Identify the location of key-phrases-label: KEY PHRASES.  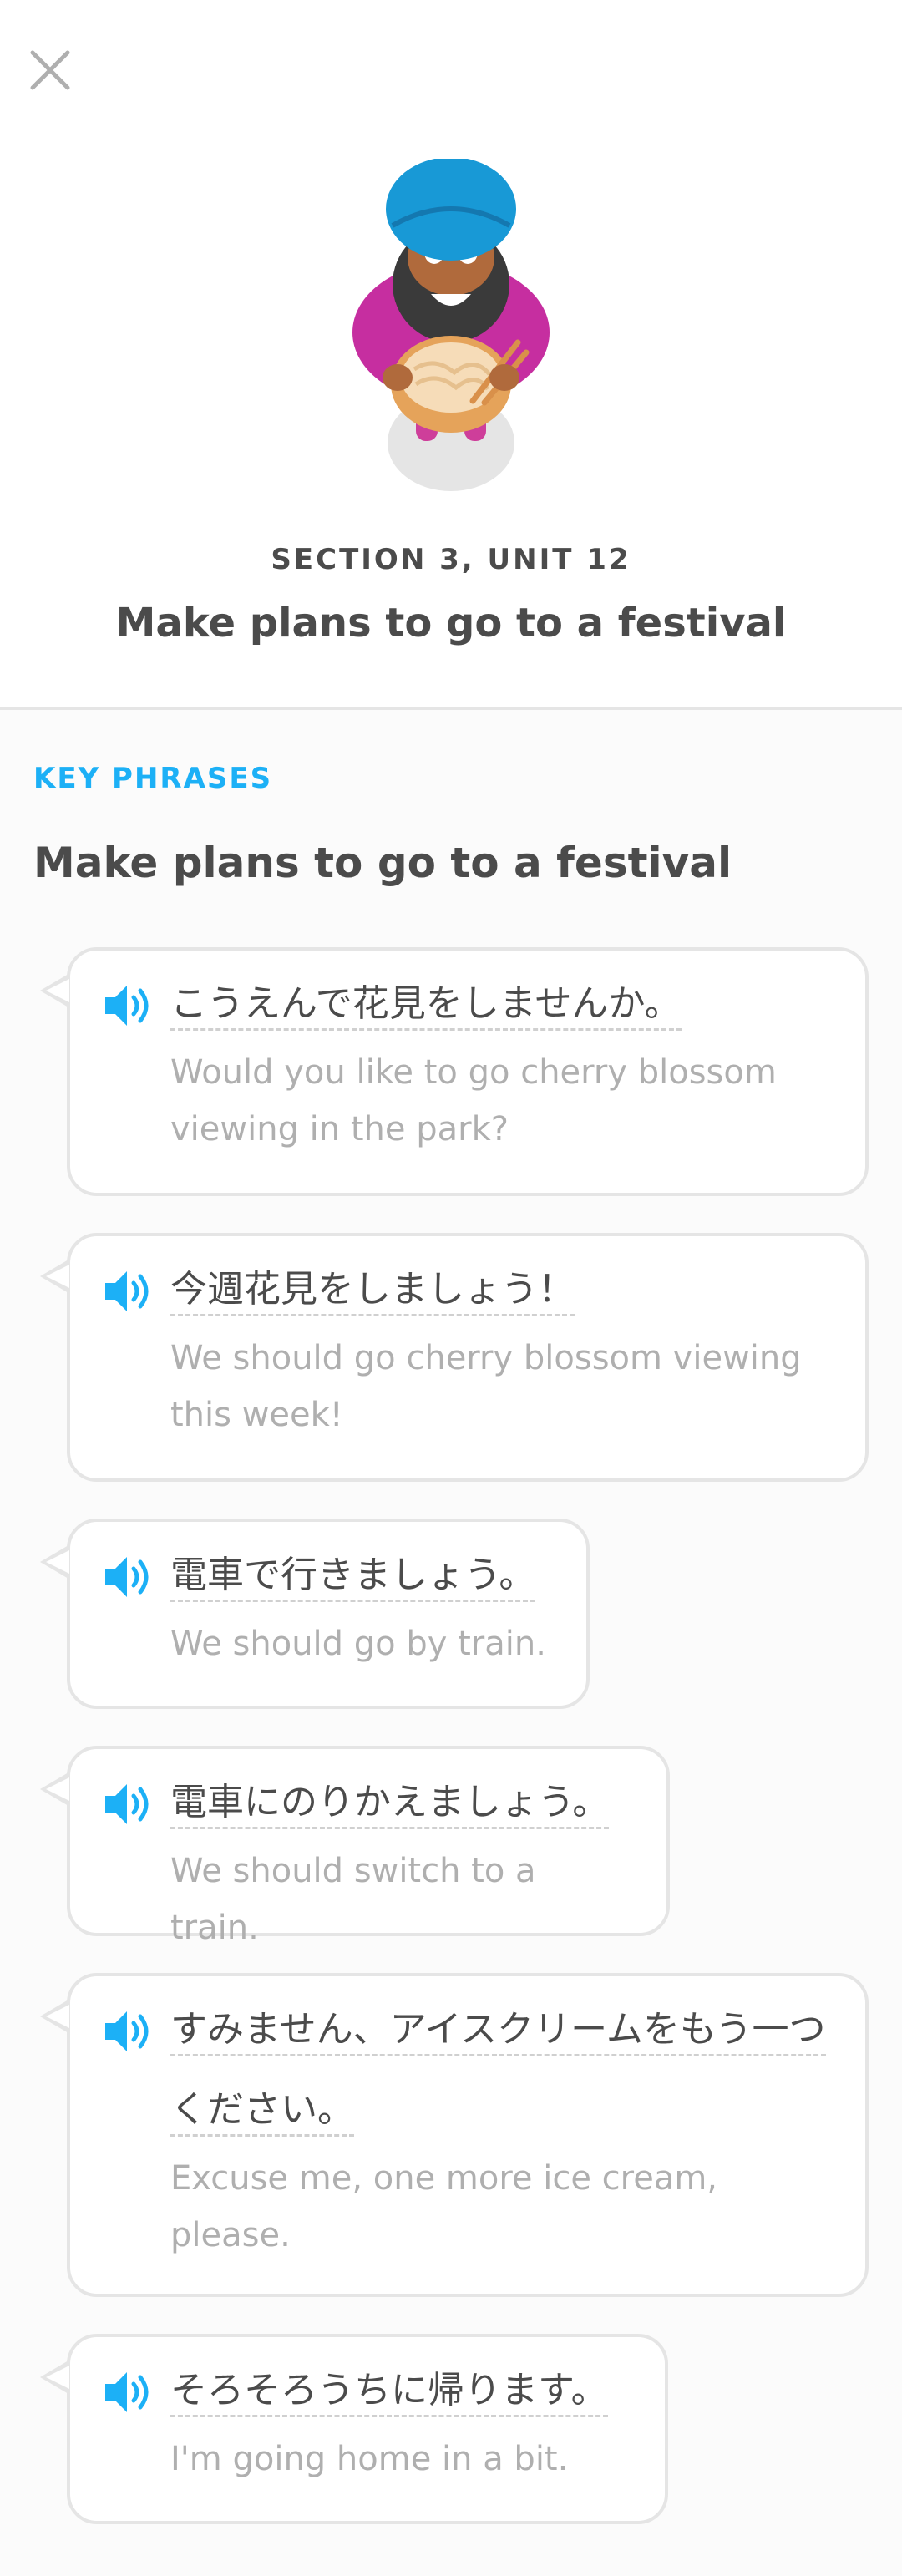
(153, 778).